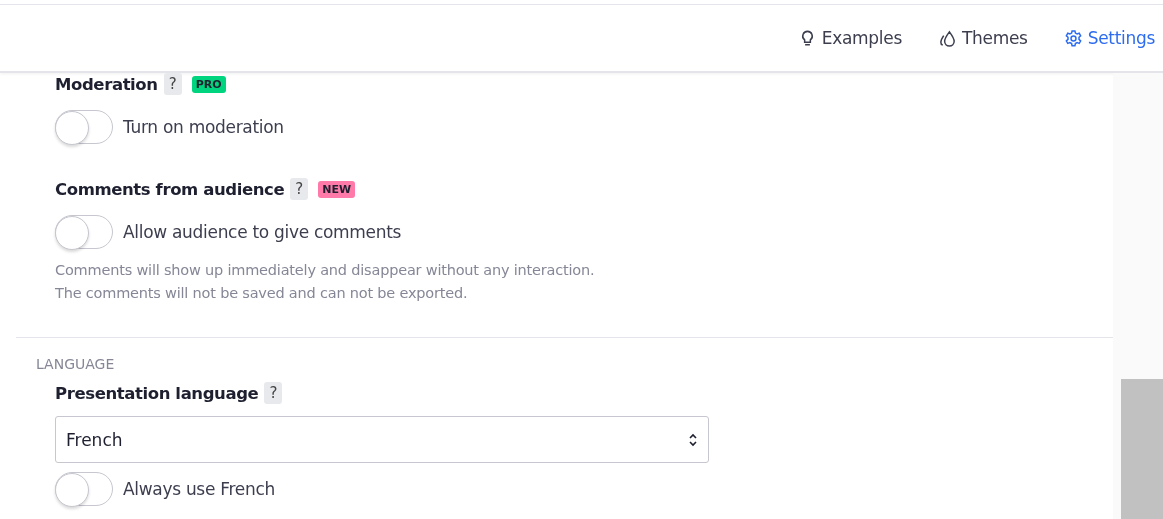 The height and width of the screenshot is (519, 1163). Describe the element at coordinates (1109, 38) in the screenshot. I see `nav-tab: Settings` at that location.